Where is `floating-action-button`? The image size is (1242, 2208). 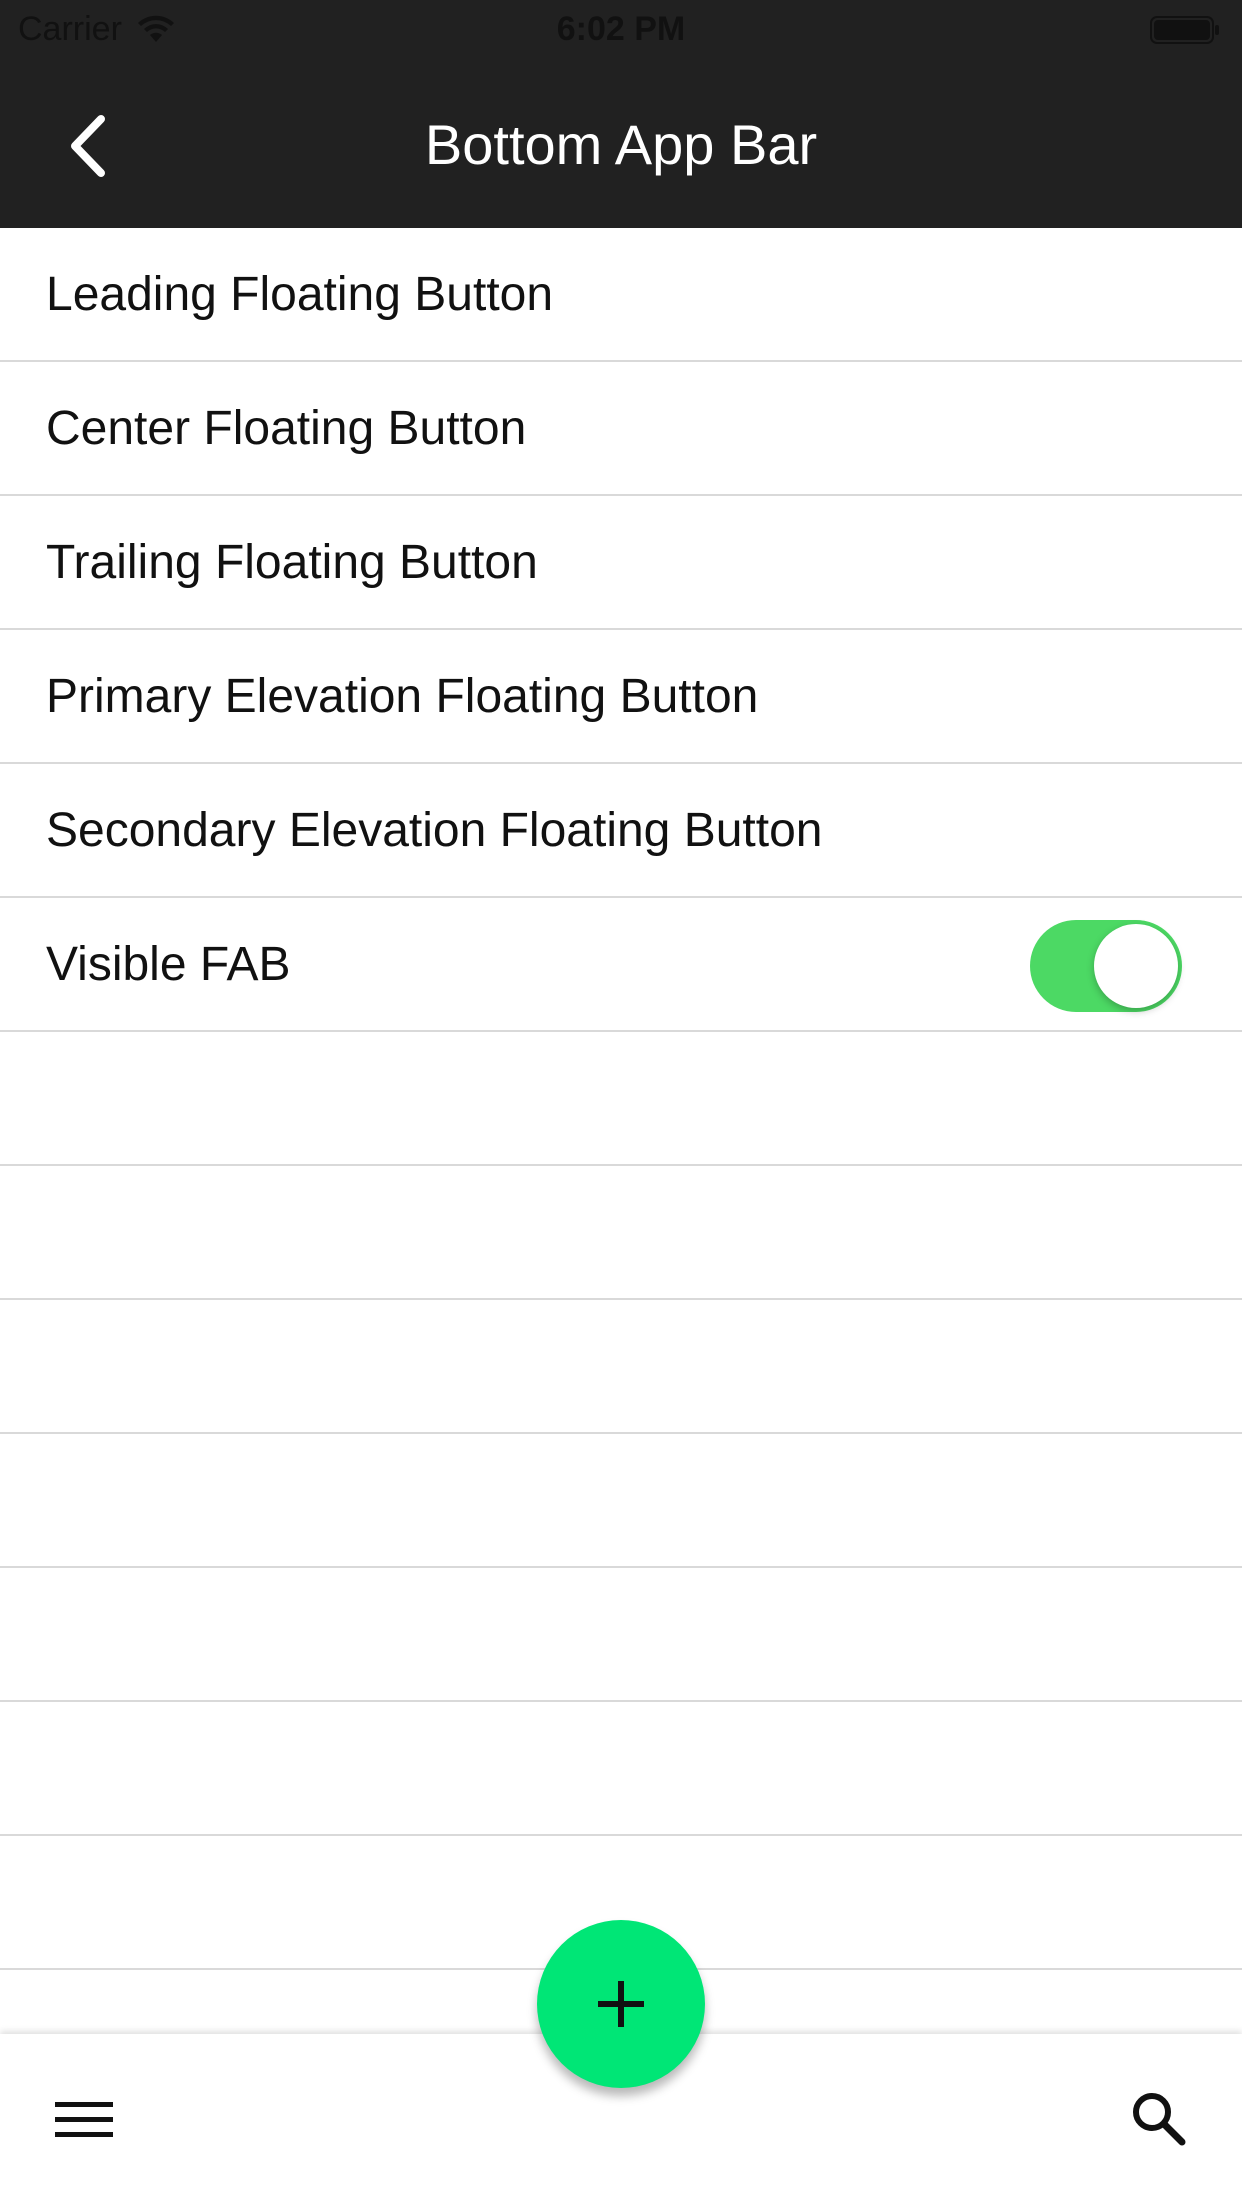 floating-action-button is located at coordinates (621, 2004).